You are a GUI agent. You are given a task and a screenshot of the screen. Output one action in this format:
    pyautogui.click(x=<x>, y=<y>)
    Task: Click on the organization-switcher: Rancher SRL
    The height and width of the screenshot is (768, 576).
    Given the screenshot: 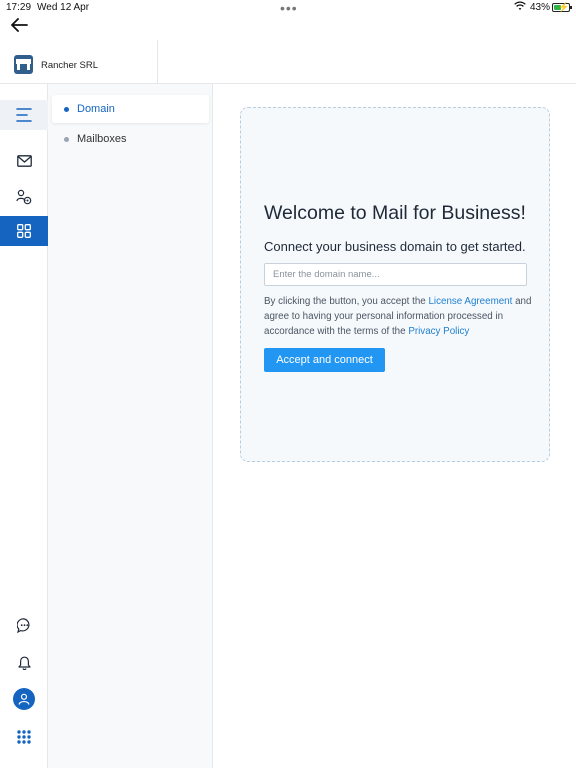 What is the action you would take?
    pyautogui.click(x=79, y=61)
    